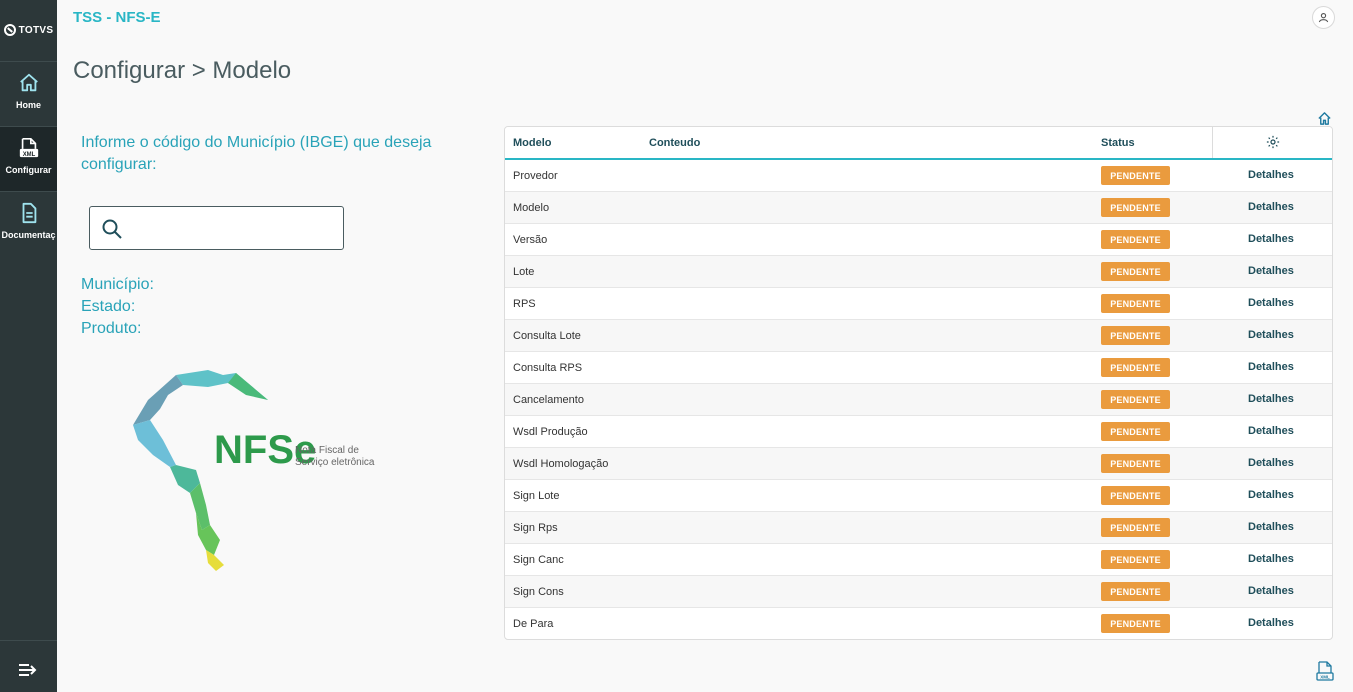 This screenshot has width=1353, height=692. What do you see at coordinates (918, 336) in the screenshot?
I see `table-row: Consulta Lote PENDENTE Detalhes` at bounding box center [918, 336].